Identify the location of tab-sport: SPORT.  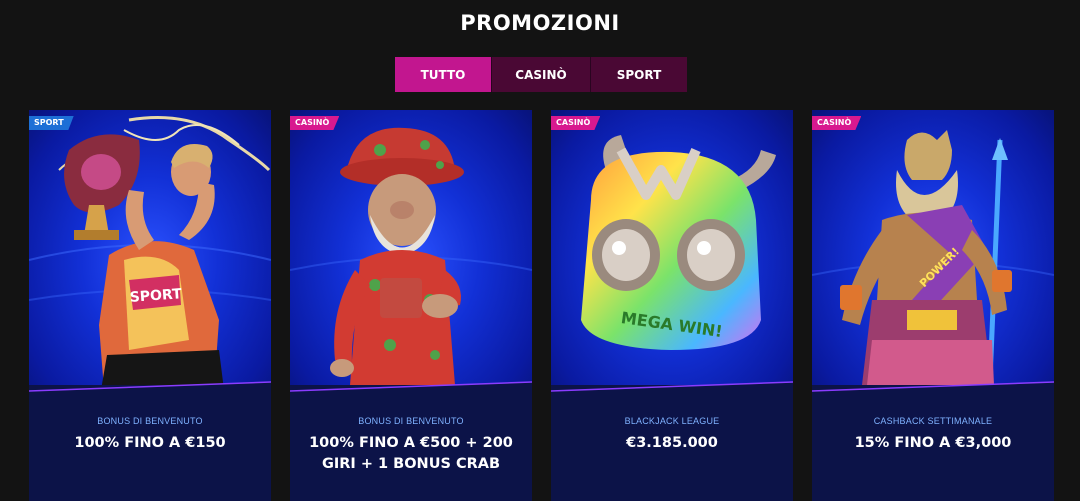
(638, 74).